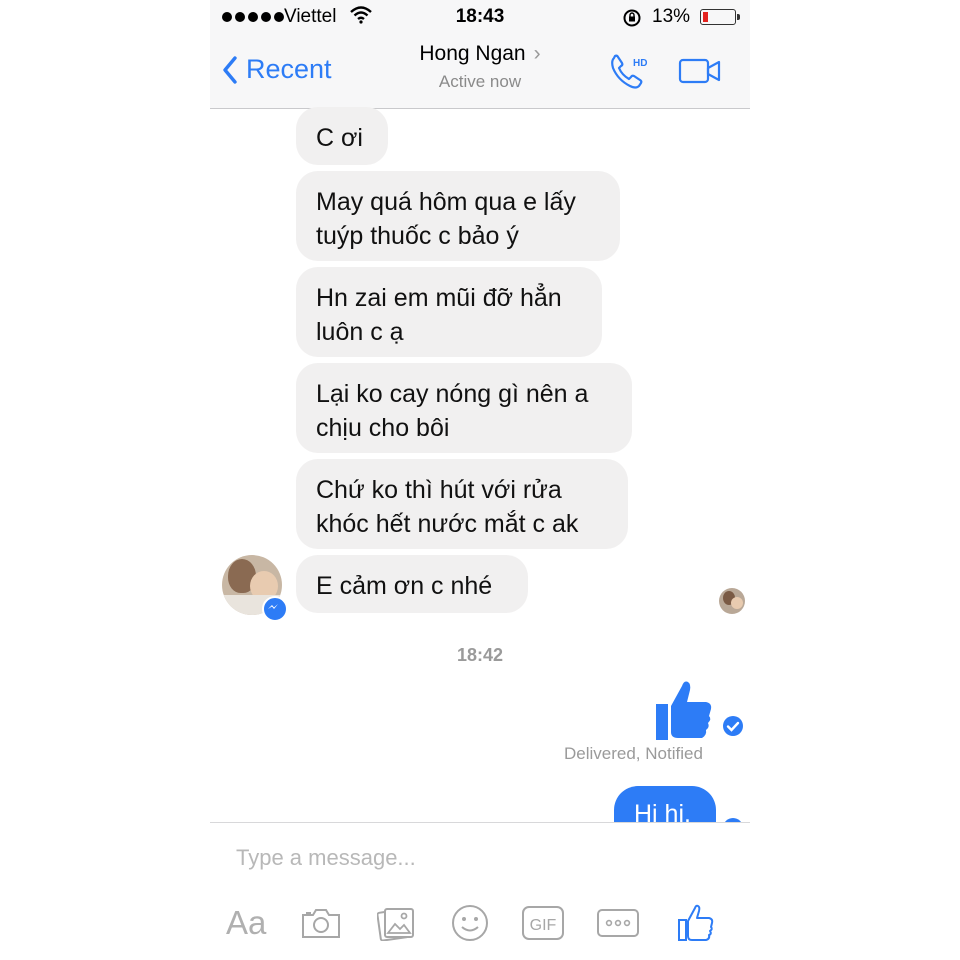  I want to click on messenger-badge-icon, so click(275, 609).